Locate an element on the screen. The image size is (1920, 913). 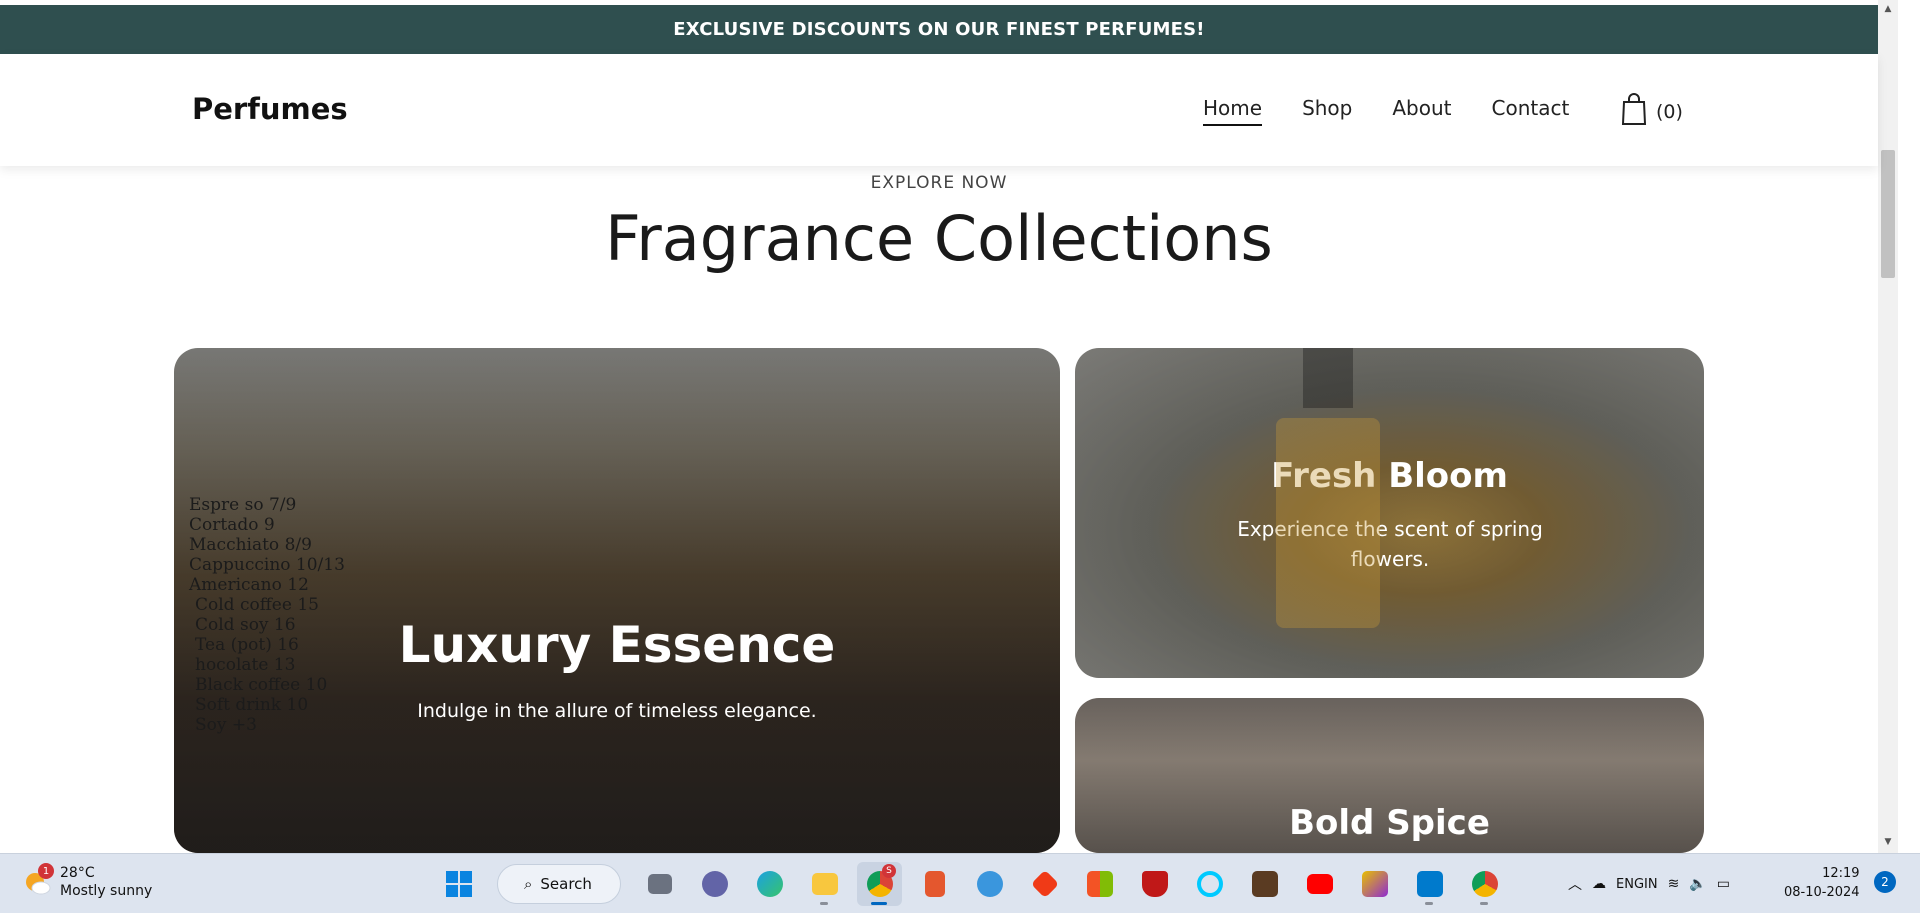
scroll-down-arrow-icon: ▼ is located at coordinates (1888, 842).